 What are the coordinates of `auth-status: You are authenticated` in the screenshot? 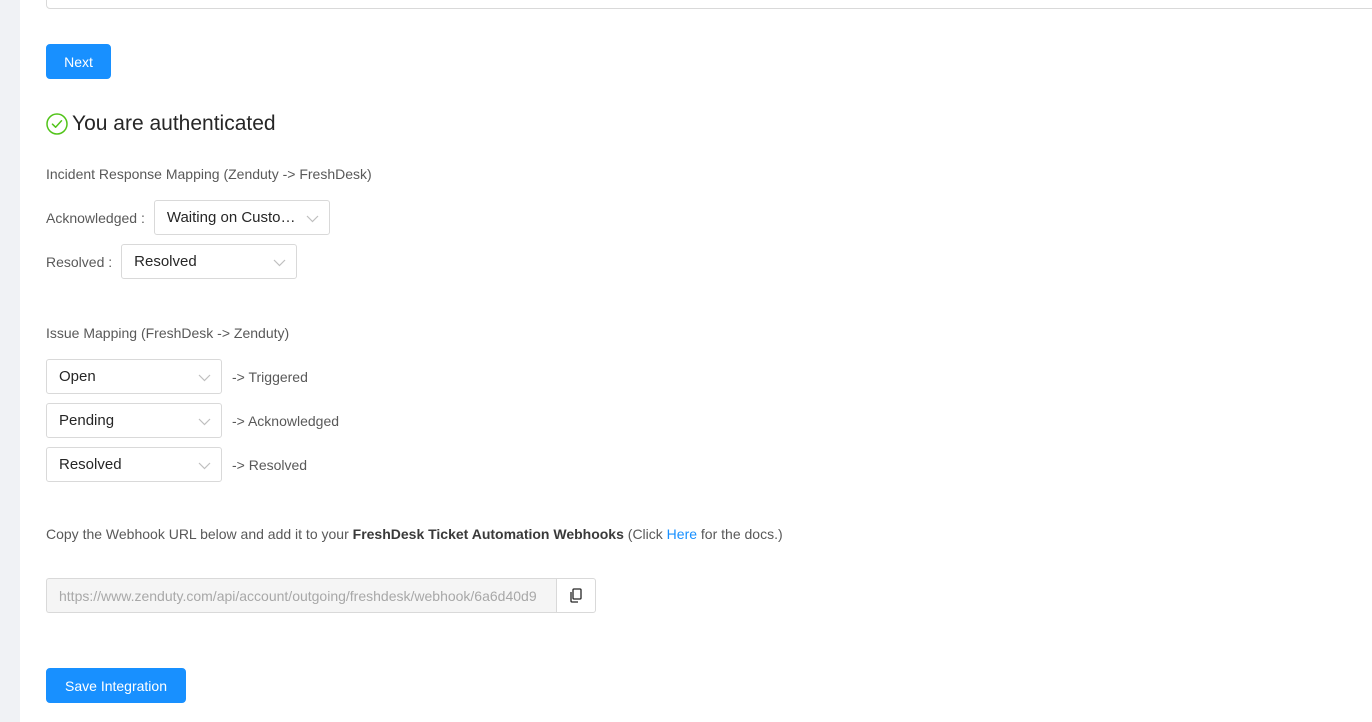 It's located at (161, 124).